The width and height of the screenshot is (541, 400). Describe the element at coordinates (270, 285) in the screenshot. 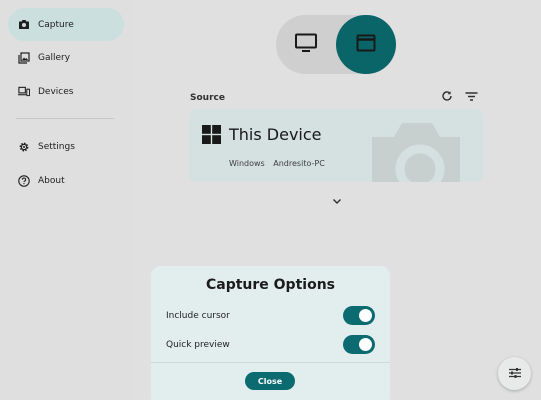

I see `dialog-title: Capture Options` at that location.